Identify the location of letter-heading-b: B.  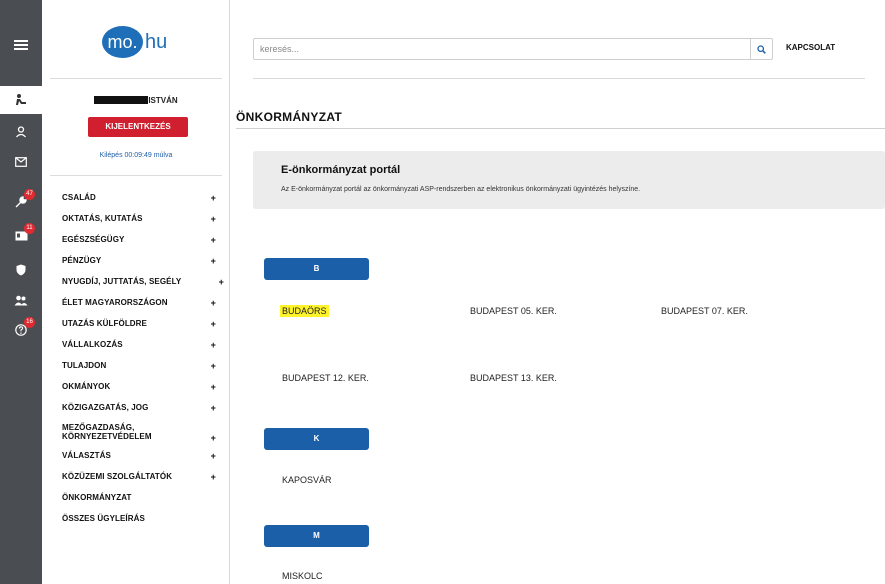
(316, 269).